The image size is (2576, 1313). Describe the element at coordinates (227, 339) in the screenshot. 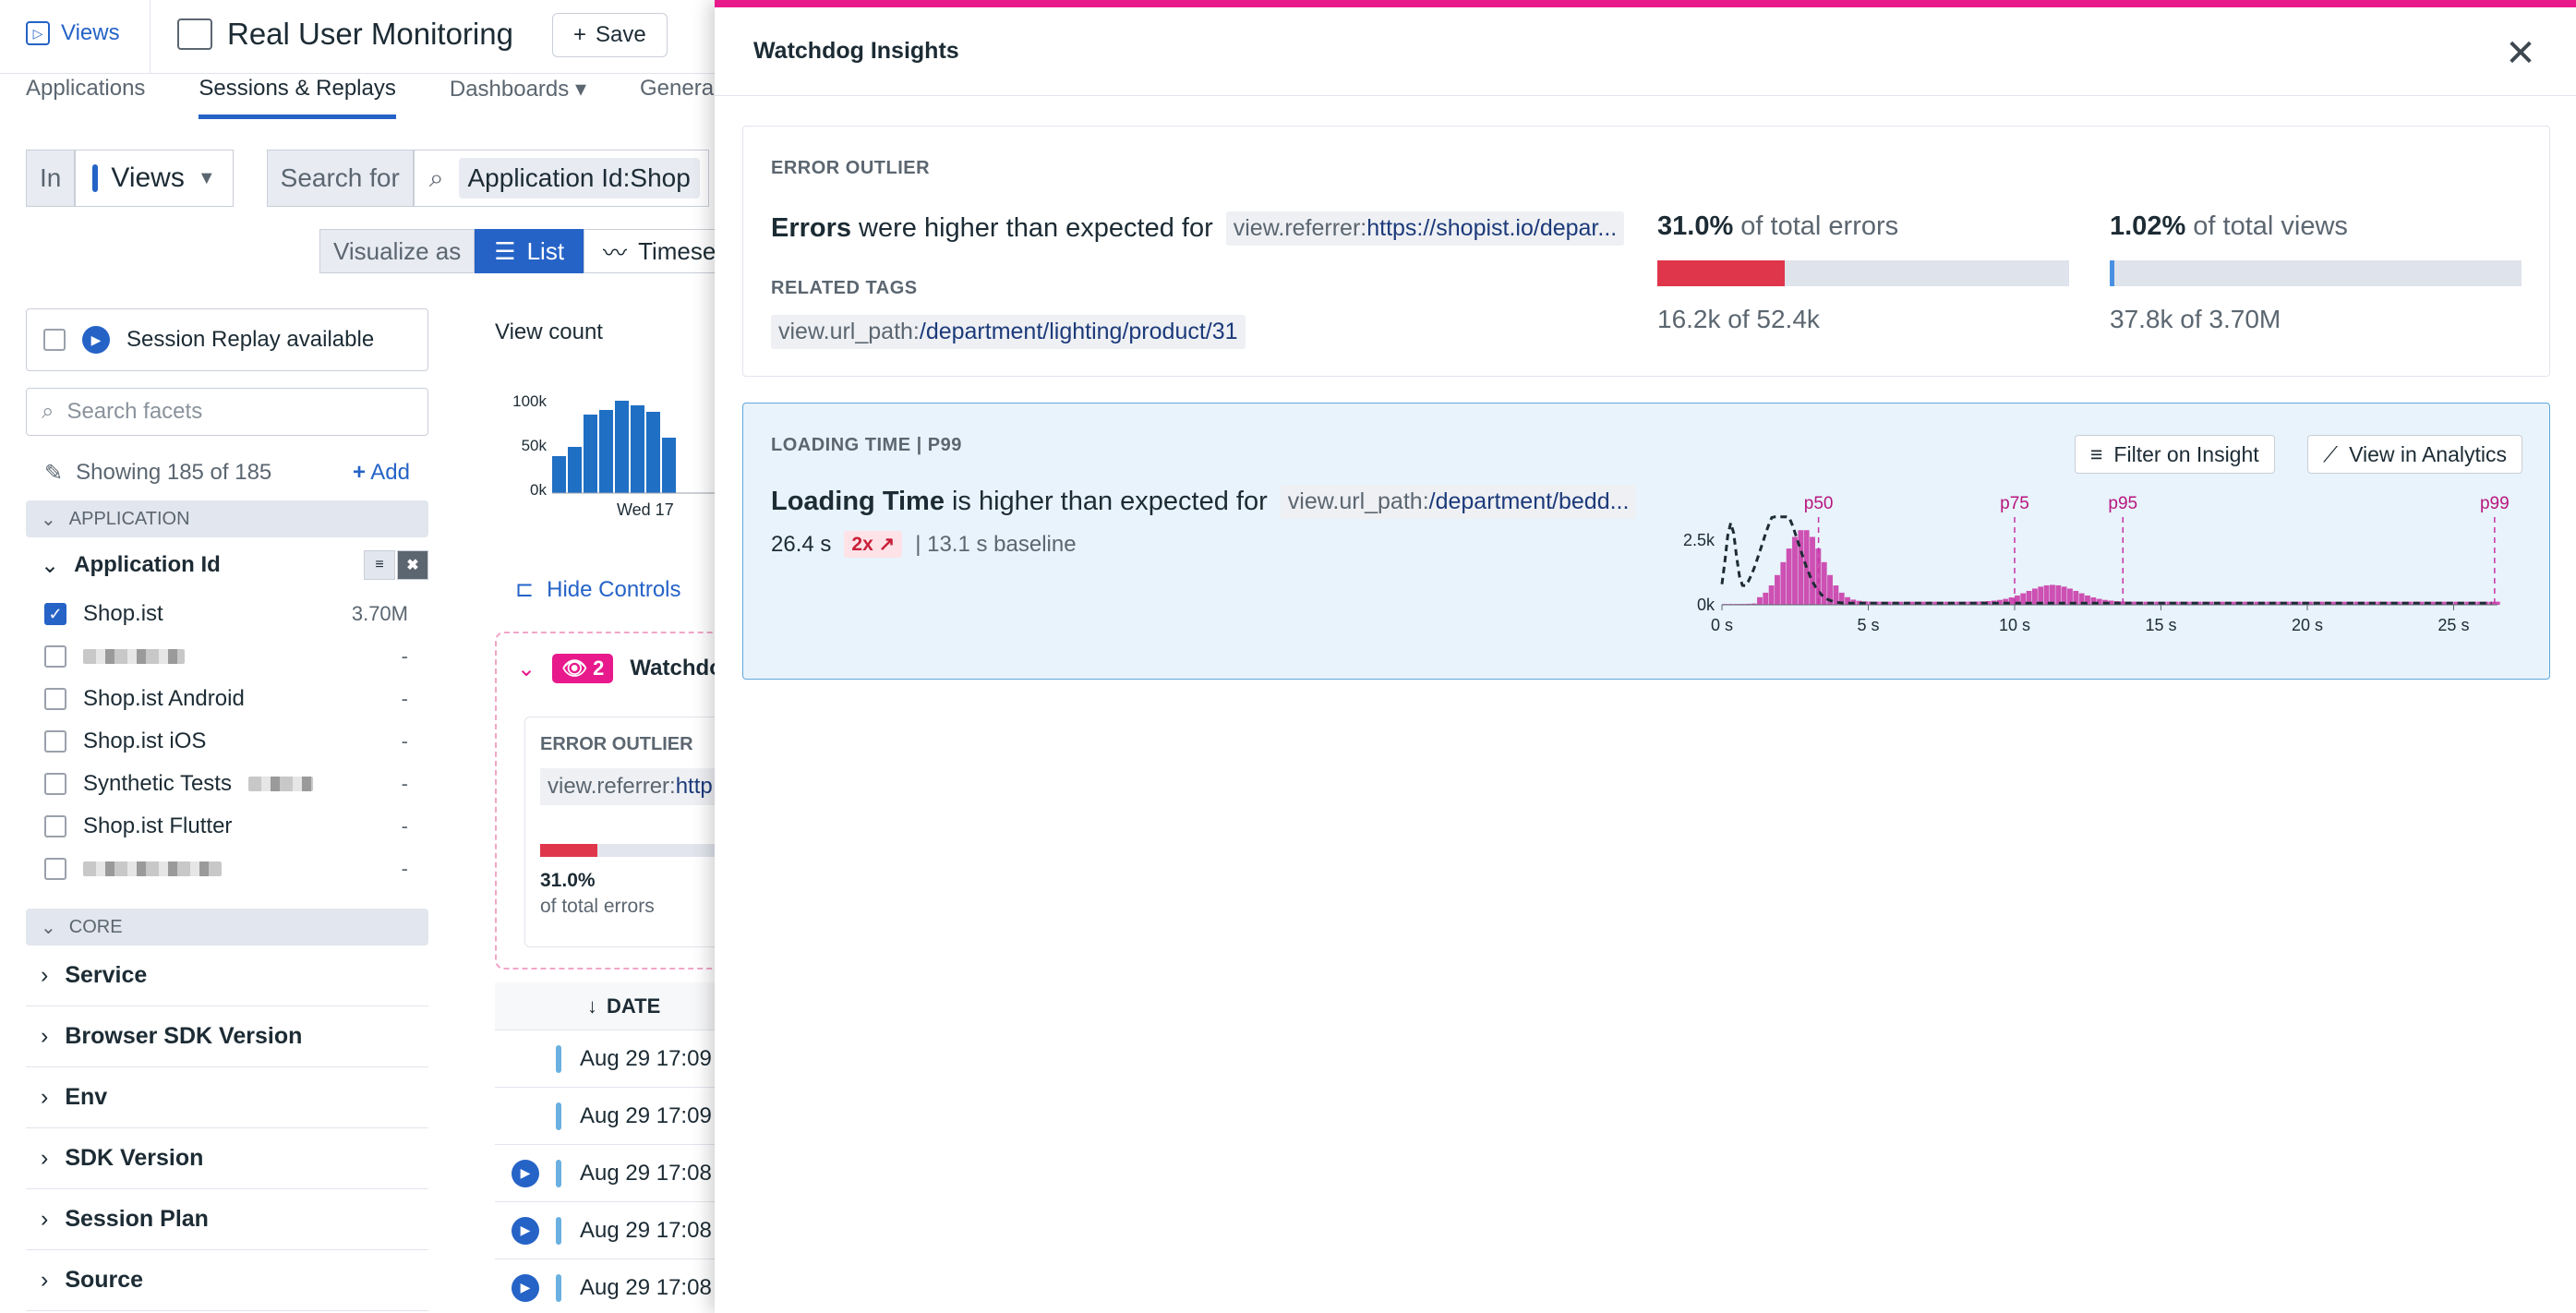

I see `session-replay-filter: ▶ Session Replay available` at that location.